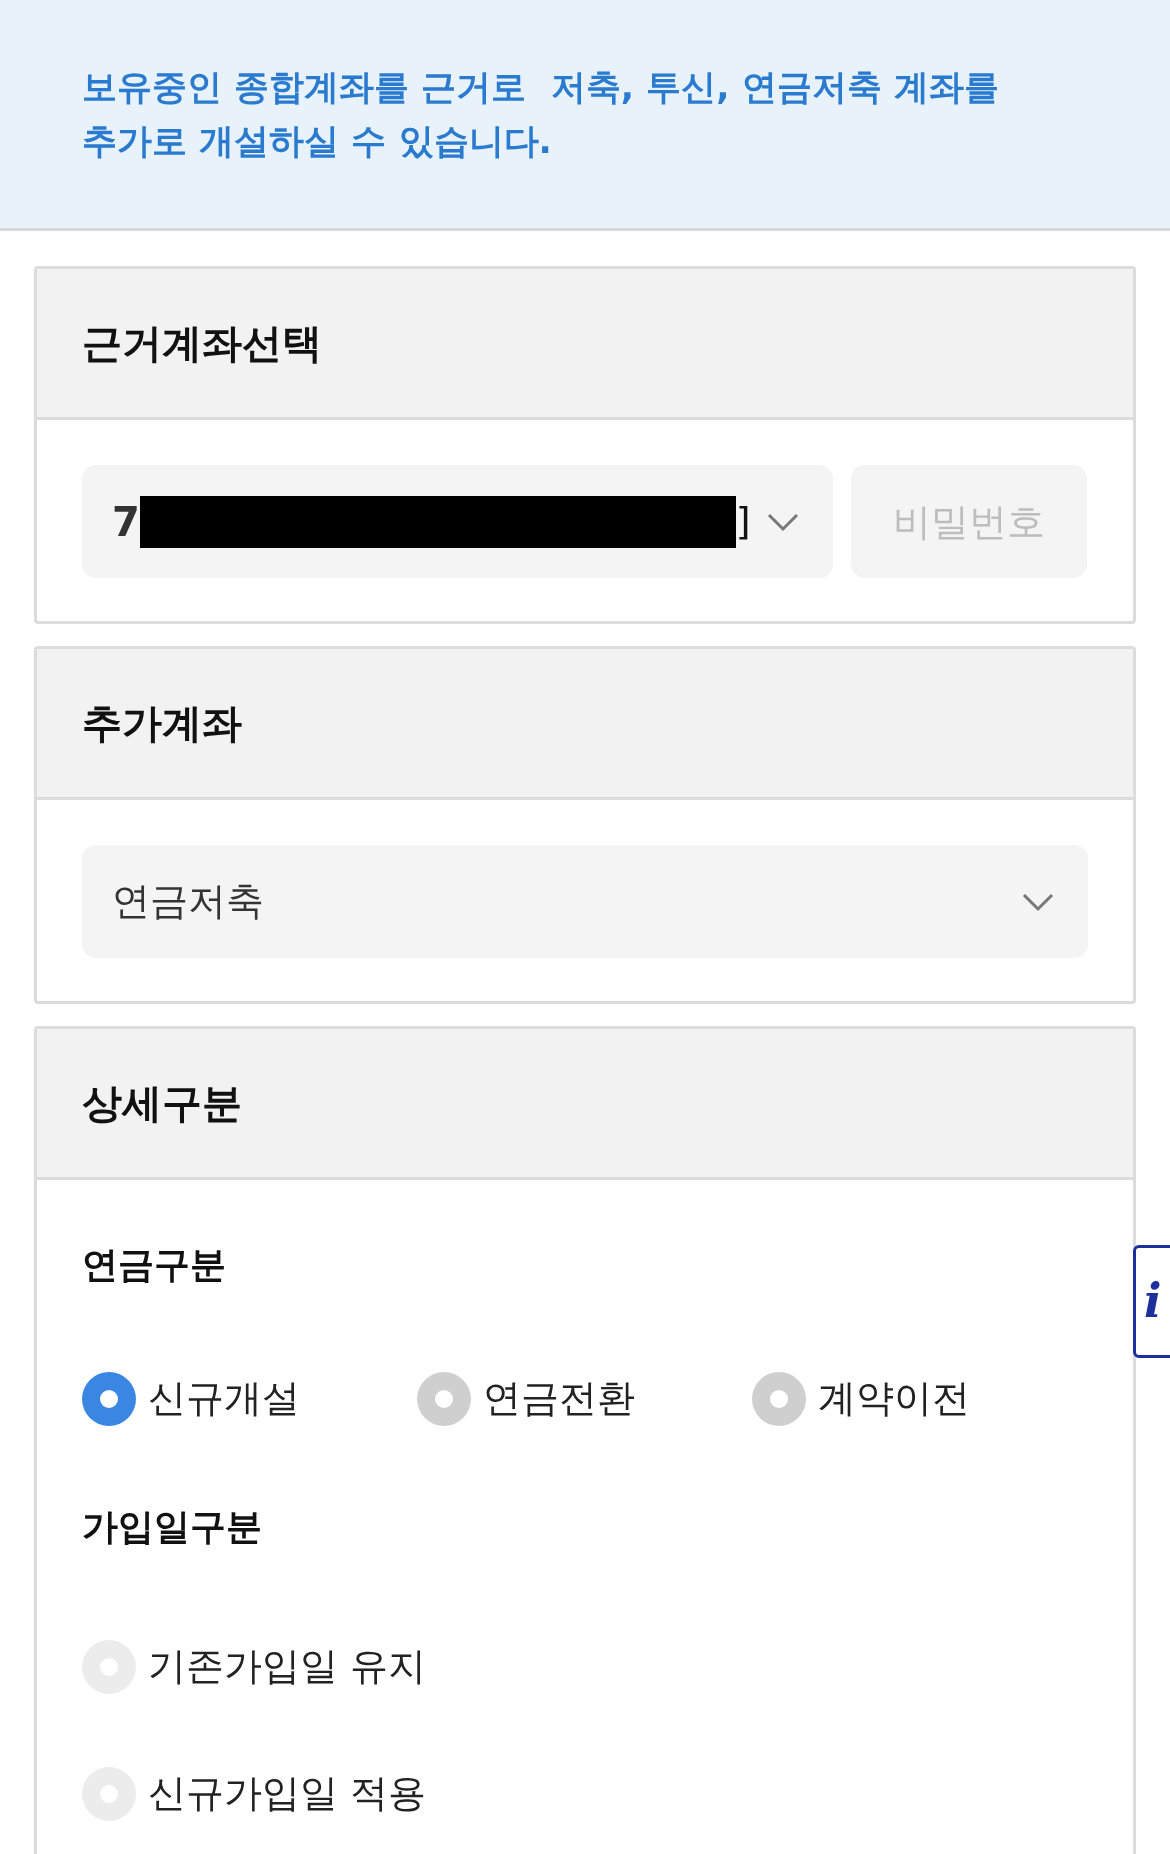 The width and height of the screenshot is (1170, 1854). What do you see at coordinates (1151, 1301) in the screenshot?
I see `info-button: i` at bounding box center [1151, 1301].